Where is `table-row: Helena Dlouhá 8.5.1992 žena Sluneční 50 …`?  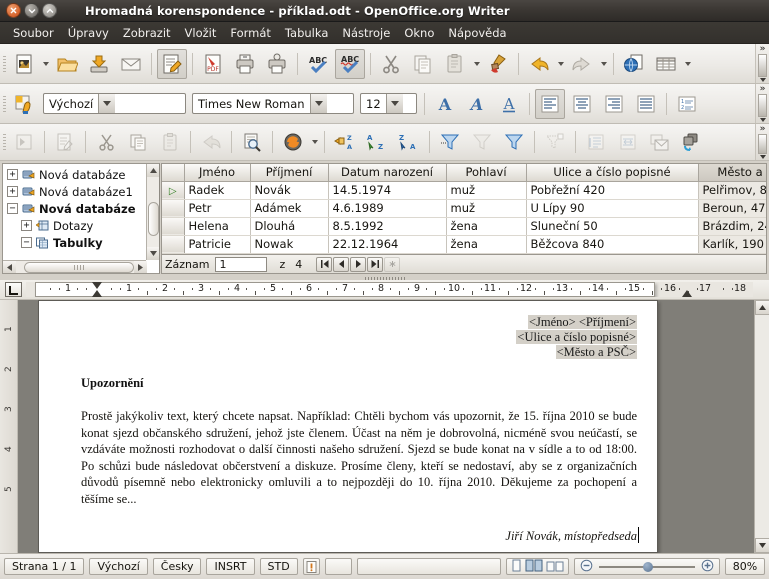 table-row: Helena Dlouhá 8.5.1992 žena Sluneční 50 … is located at coordinates (464, 226).